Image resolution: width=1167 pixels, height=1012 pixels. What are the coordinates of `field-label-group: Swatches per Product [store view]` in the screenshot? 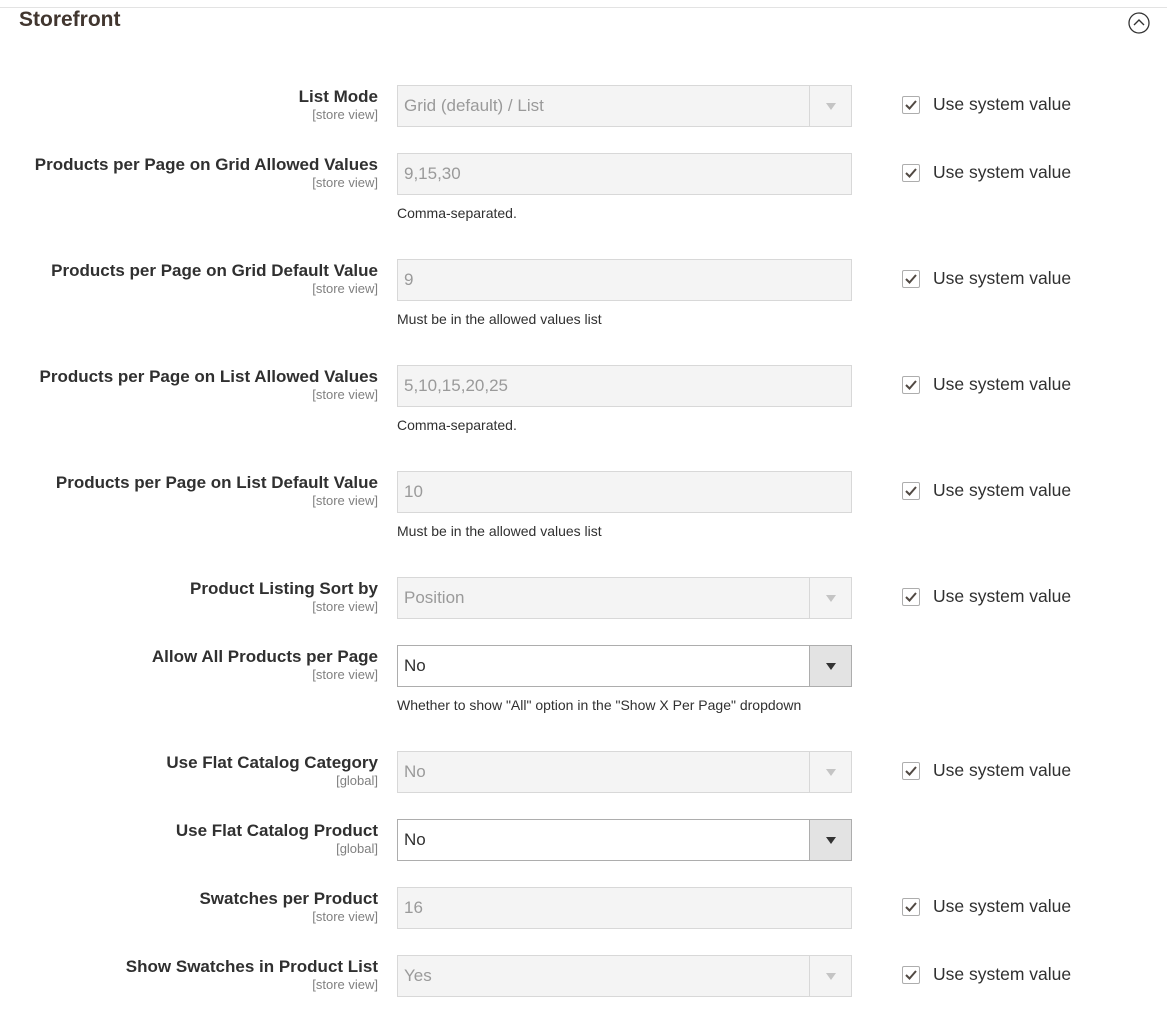 It's located at (288, 906).